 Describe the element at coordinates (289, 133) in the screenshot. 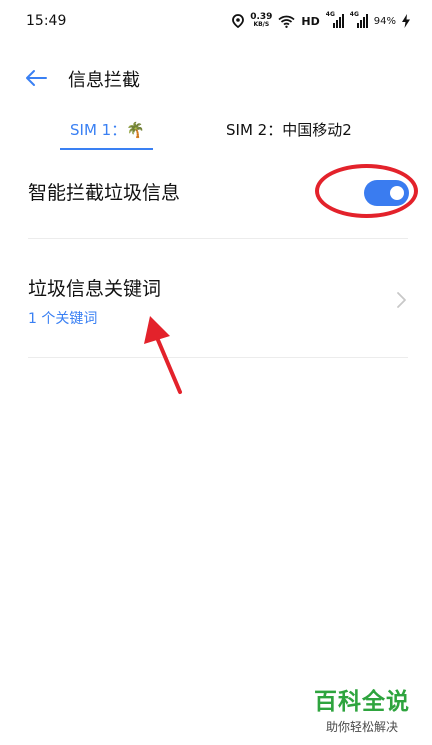

I see `tab-sim2: SIM 2：中国移动2` at that location.